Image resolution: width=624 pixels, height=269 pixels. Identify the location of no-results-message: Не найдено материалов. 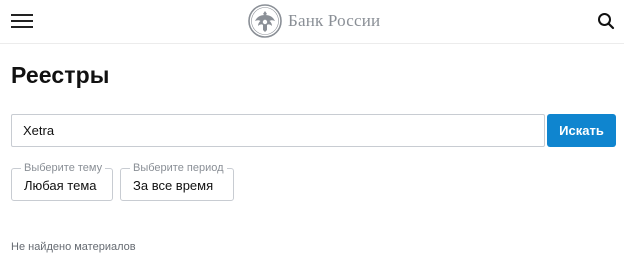
(73, 247).